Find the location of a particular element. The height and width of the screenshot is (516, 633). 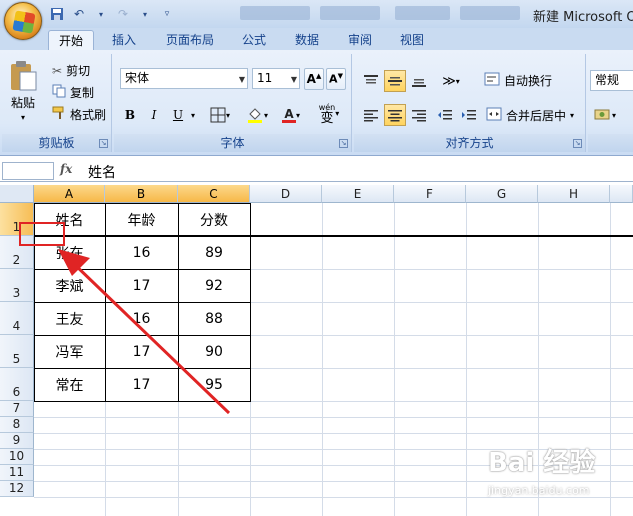

phonetic-guide-button: wén 变 ▾ is located at coordinates (329, 113).